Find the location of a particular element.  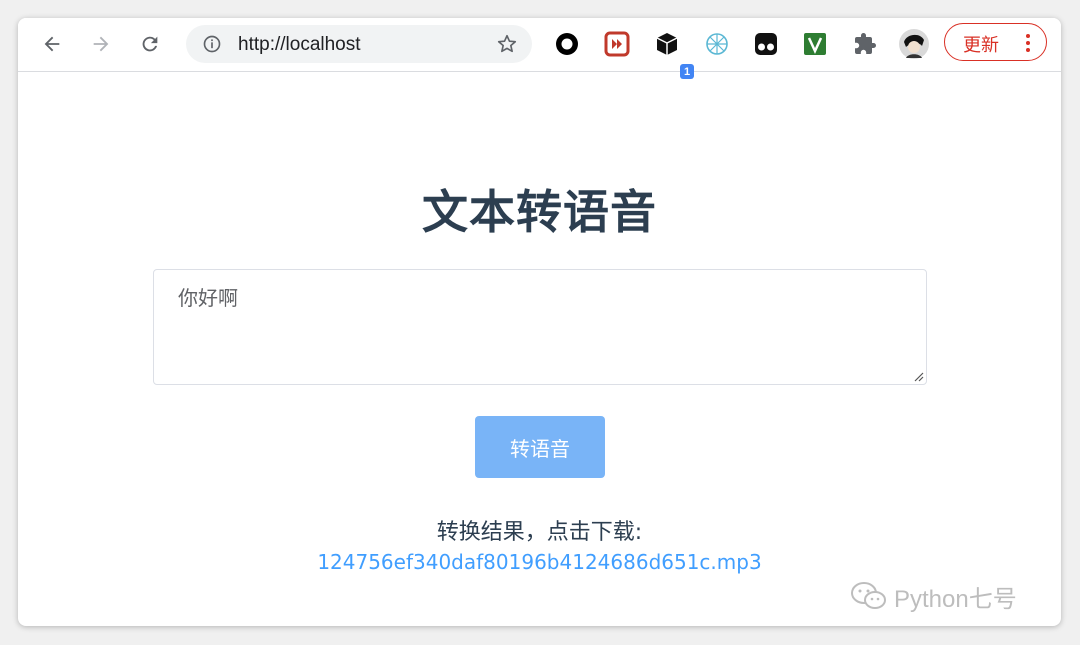

reload-button is located at coordinates (150, 44).